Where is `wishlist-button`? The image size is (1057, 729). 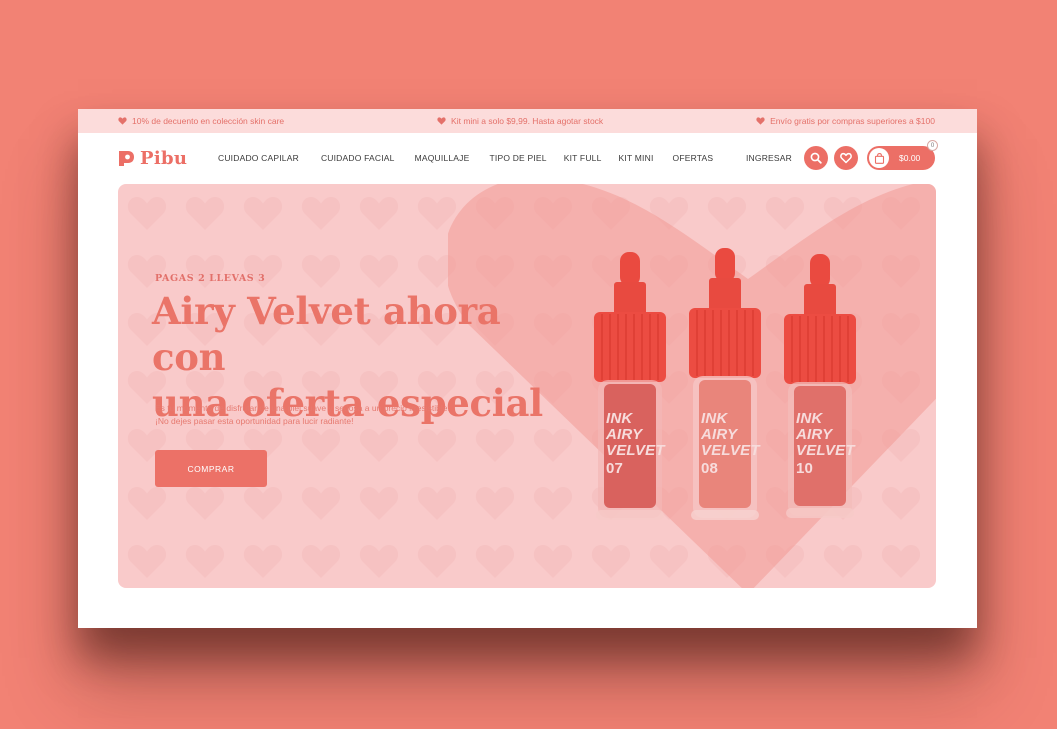 wishlist-button is located at coordinates (846, 158).